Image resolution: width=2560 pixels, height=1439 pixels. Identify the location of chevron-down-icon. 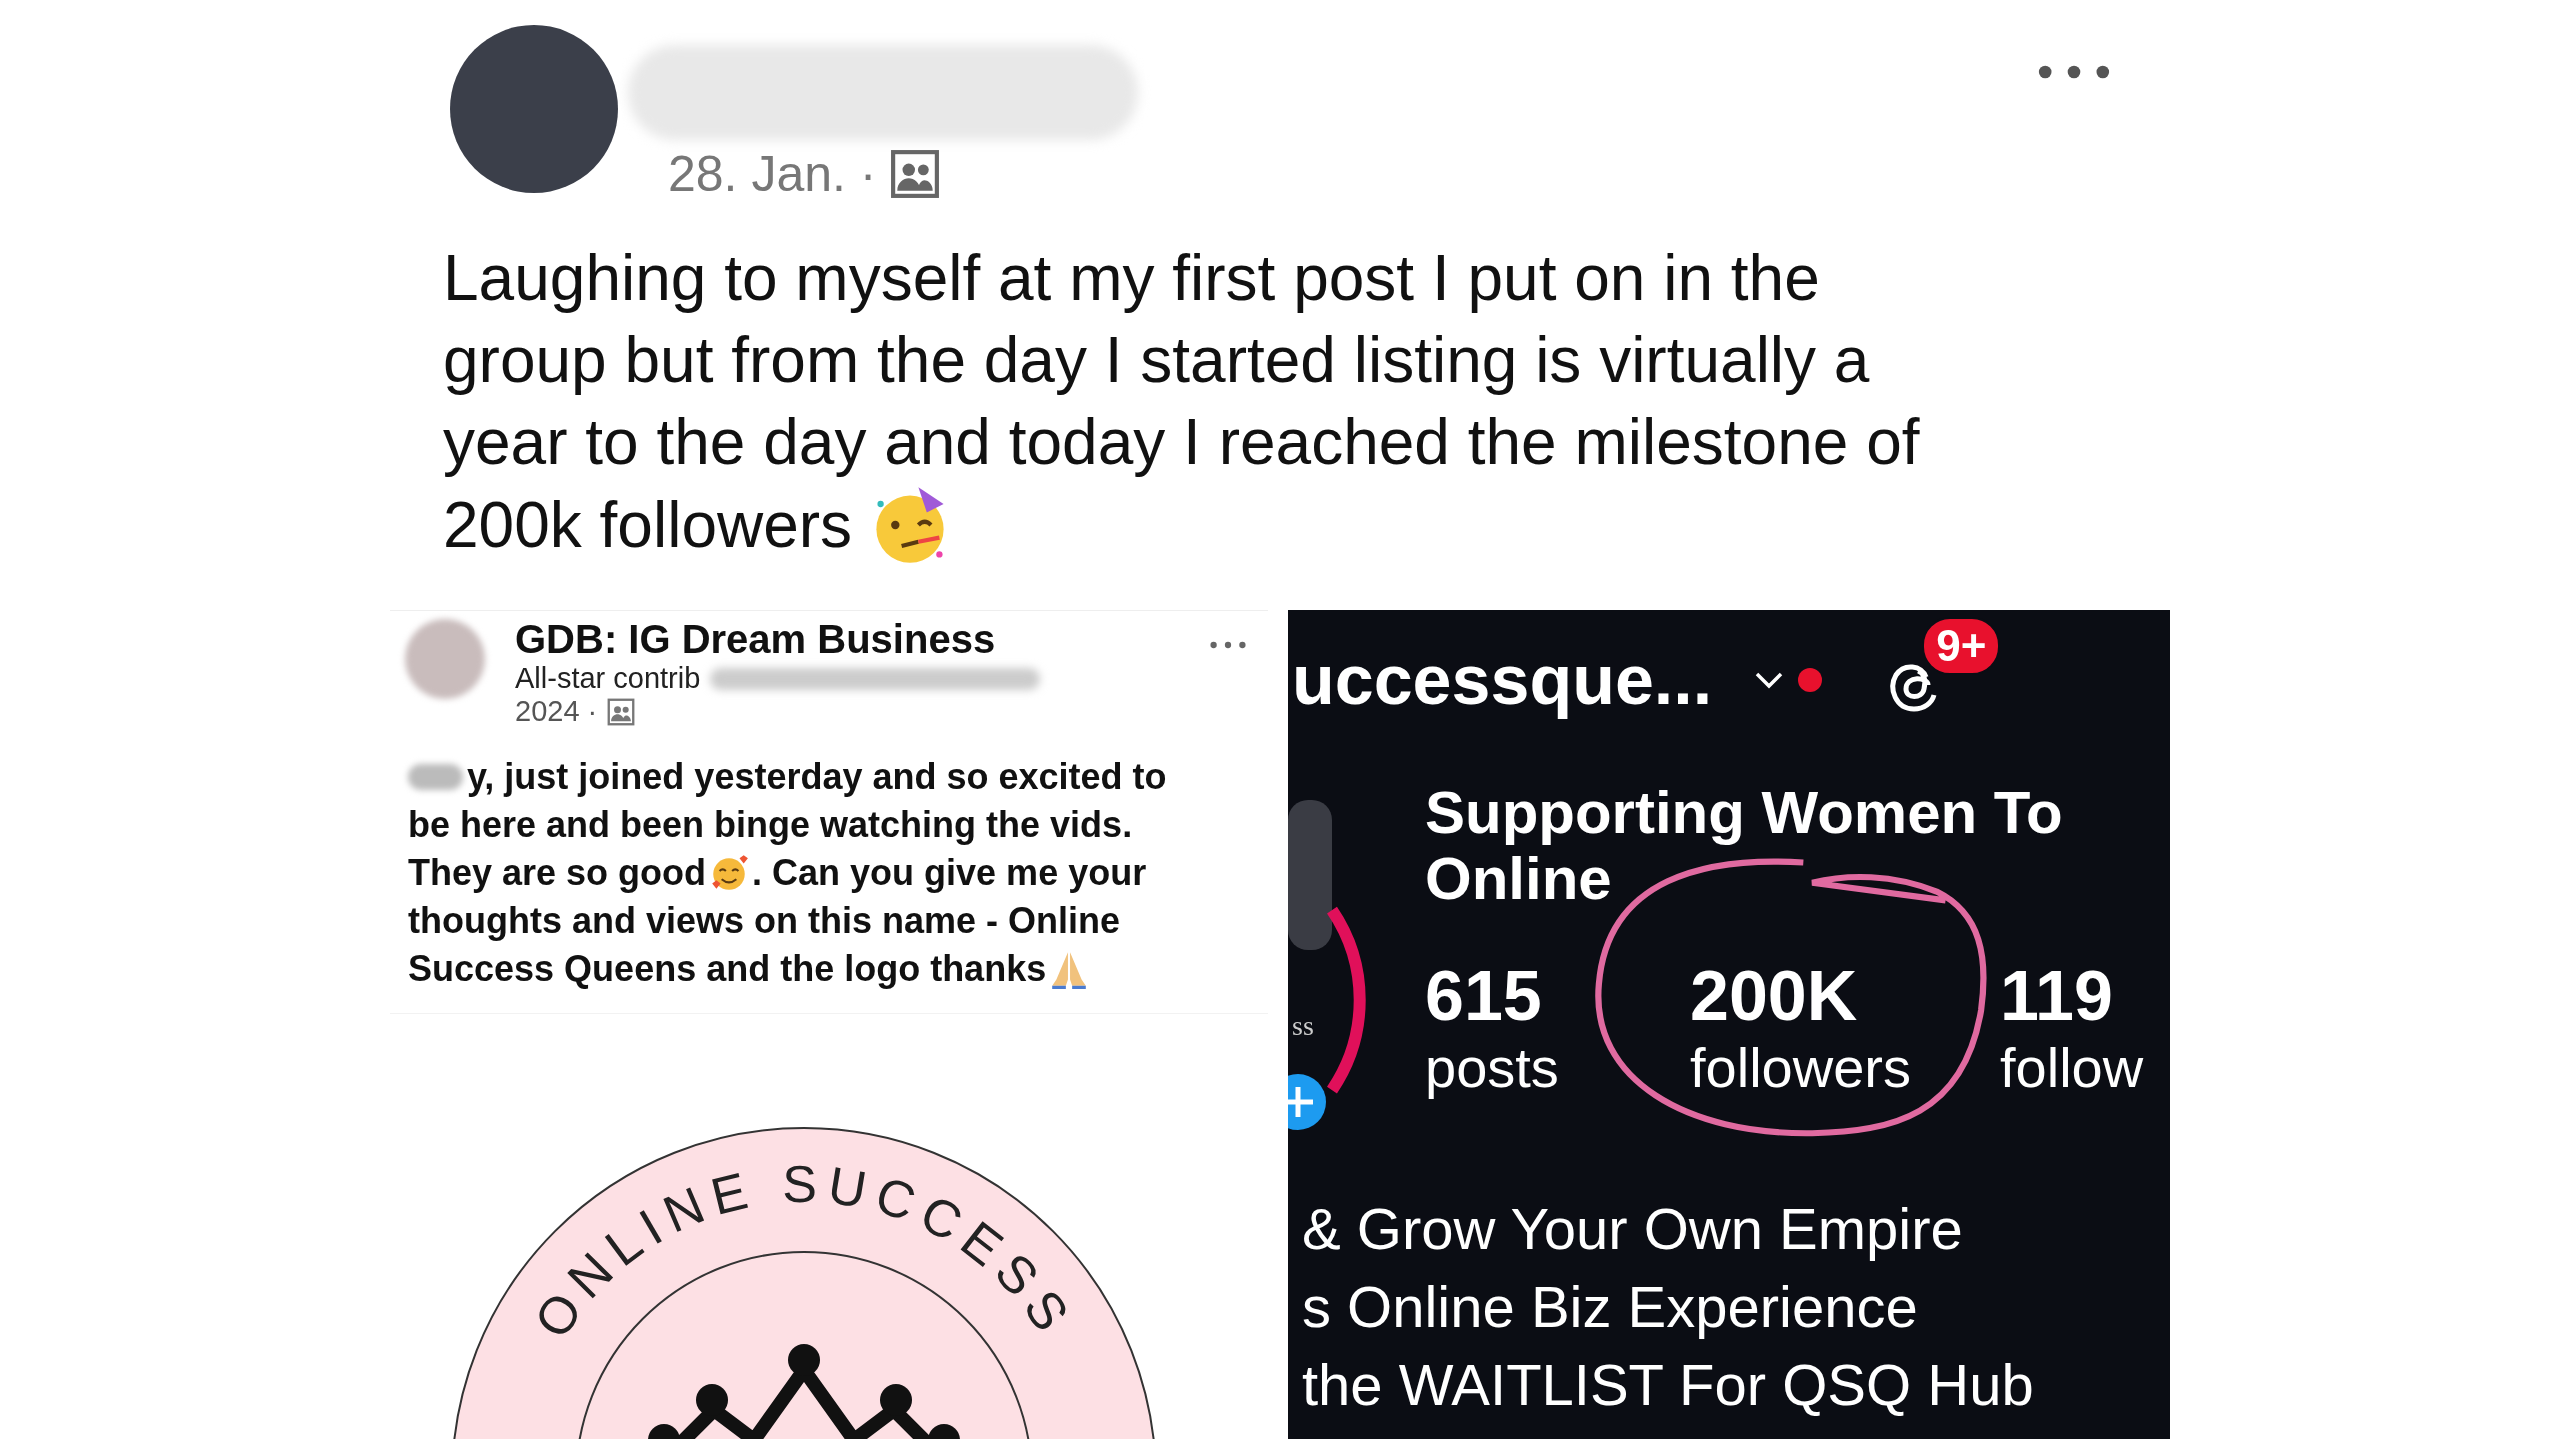
(1769, 680).